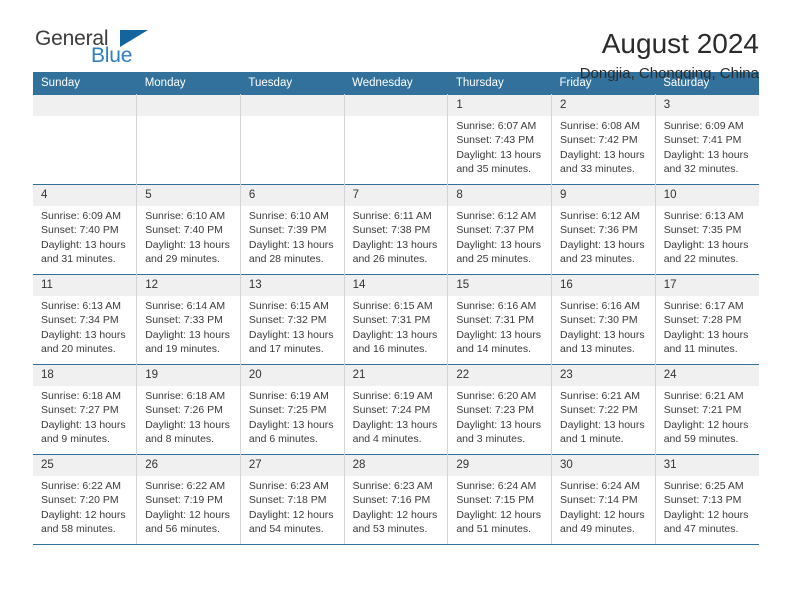  I want to click on day-number: 16, so click(603, 285).